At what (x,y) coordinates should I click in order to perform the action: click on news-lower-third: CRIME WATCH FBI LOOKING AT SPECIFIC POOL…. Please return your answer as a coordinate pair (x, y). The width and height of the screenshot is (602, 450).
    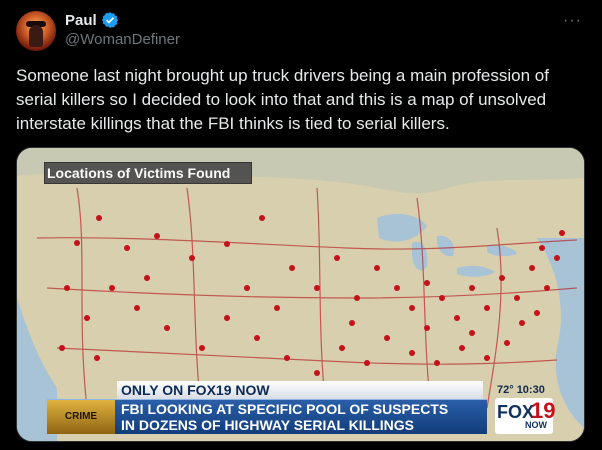
    Looking at the image, I should click on (267, 416).